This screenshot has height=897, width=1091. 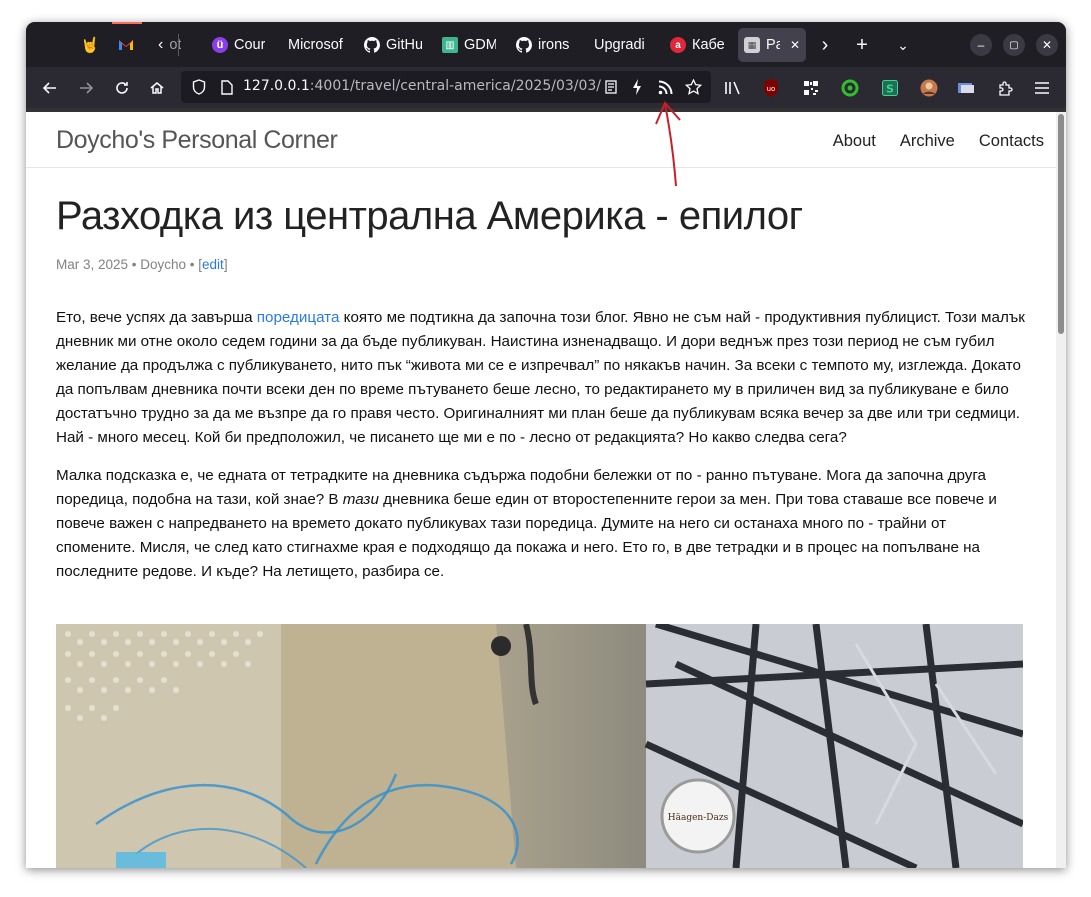 I want to click on photo-sign-text: Häagen-Dazs, so click(x=698, y=818).